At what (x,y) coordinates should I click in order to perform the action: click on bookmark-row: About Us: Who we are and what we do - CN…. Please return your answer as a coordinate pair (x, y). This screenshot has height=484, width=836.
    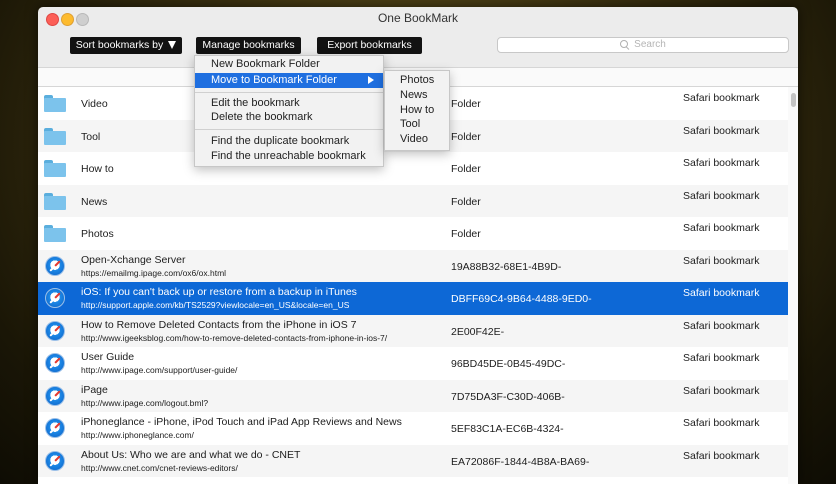
    Looking at the image, I should click on (413, 460).